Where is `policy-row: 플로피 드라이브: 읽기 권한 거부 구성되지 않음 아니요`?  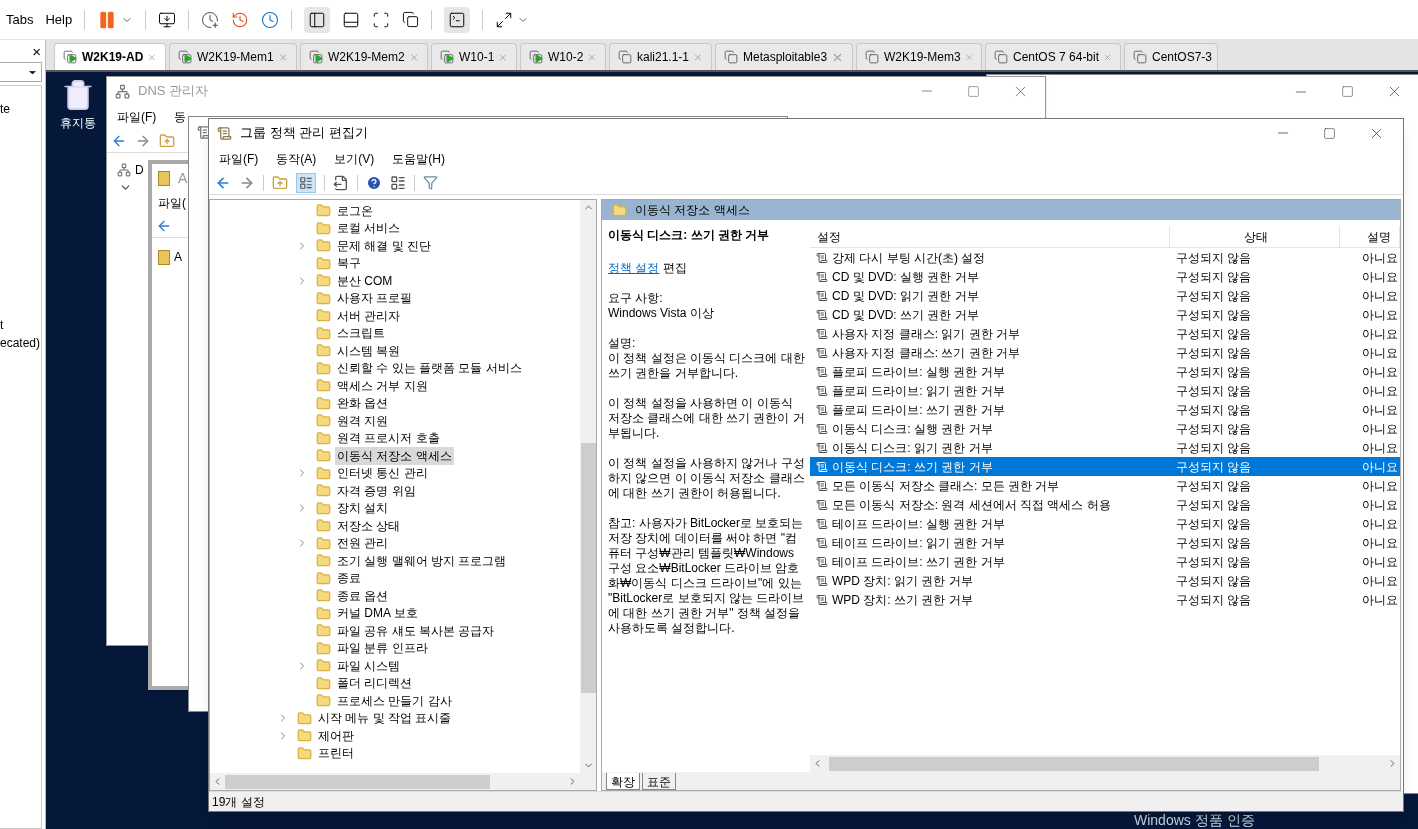
policy-row: 플로피 드라이브: 읽기 권한 거부 구성되지 않음 아니요 is located at coordinates (1105, 390).